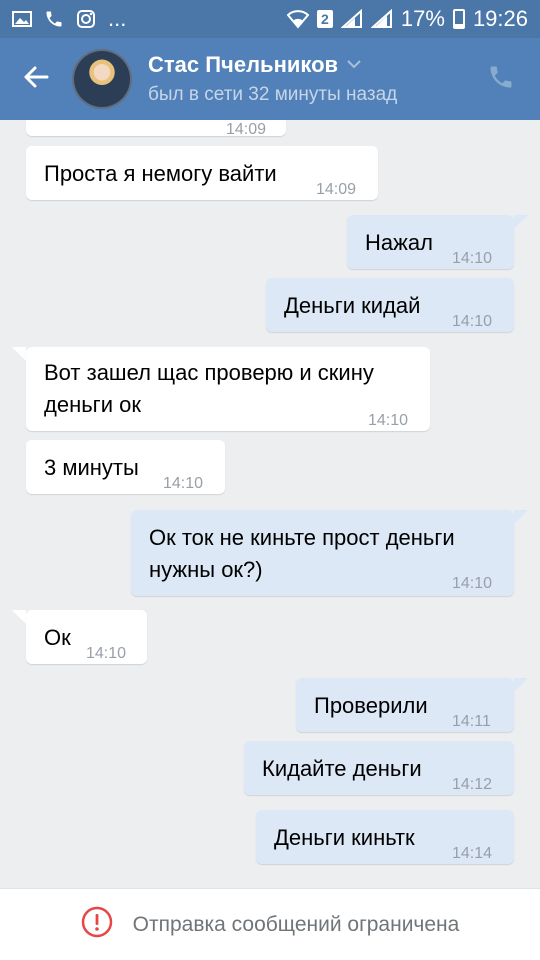 The height and width of the screenshot is (960, 540). Describe the element at coordinates (296, 924) in the screenshot. I see `restriction-notice: Отправка сообщений ограничена` at that location.